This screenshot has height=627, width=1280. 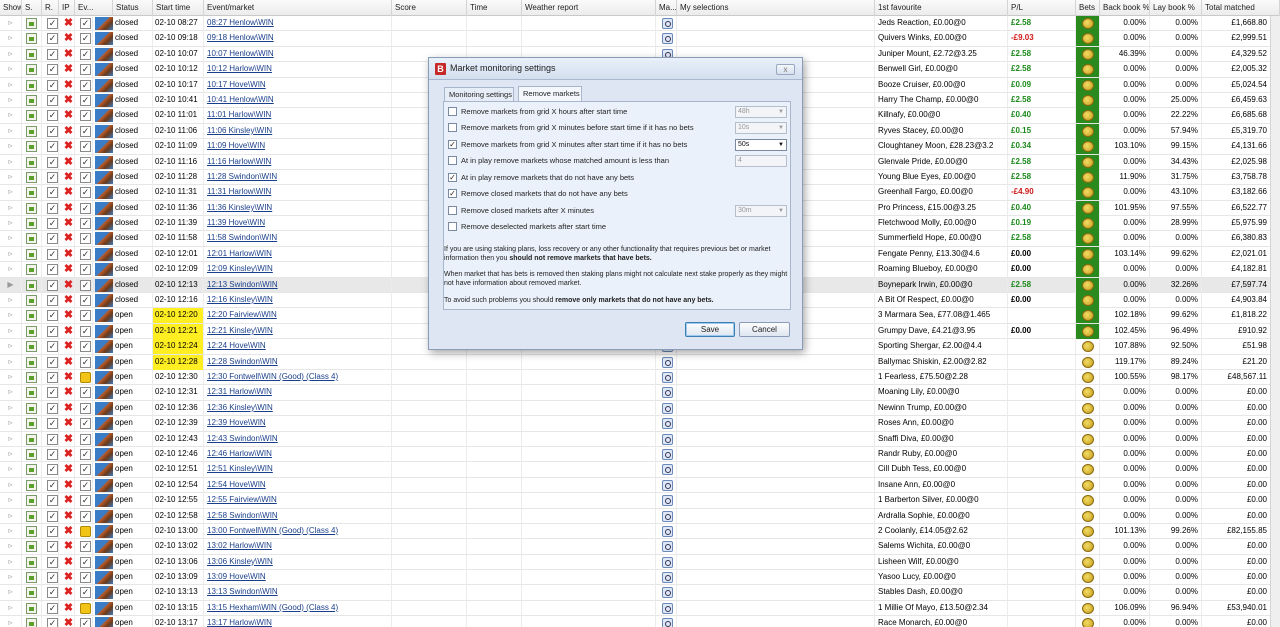 What do you see at coordinates (776, 8) in the screenshot?
I see `col-my-selections: My selections` at bounding box center [776, 8].